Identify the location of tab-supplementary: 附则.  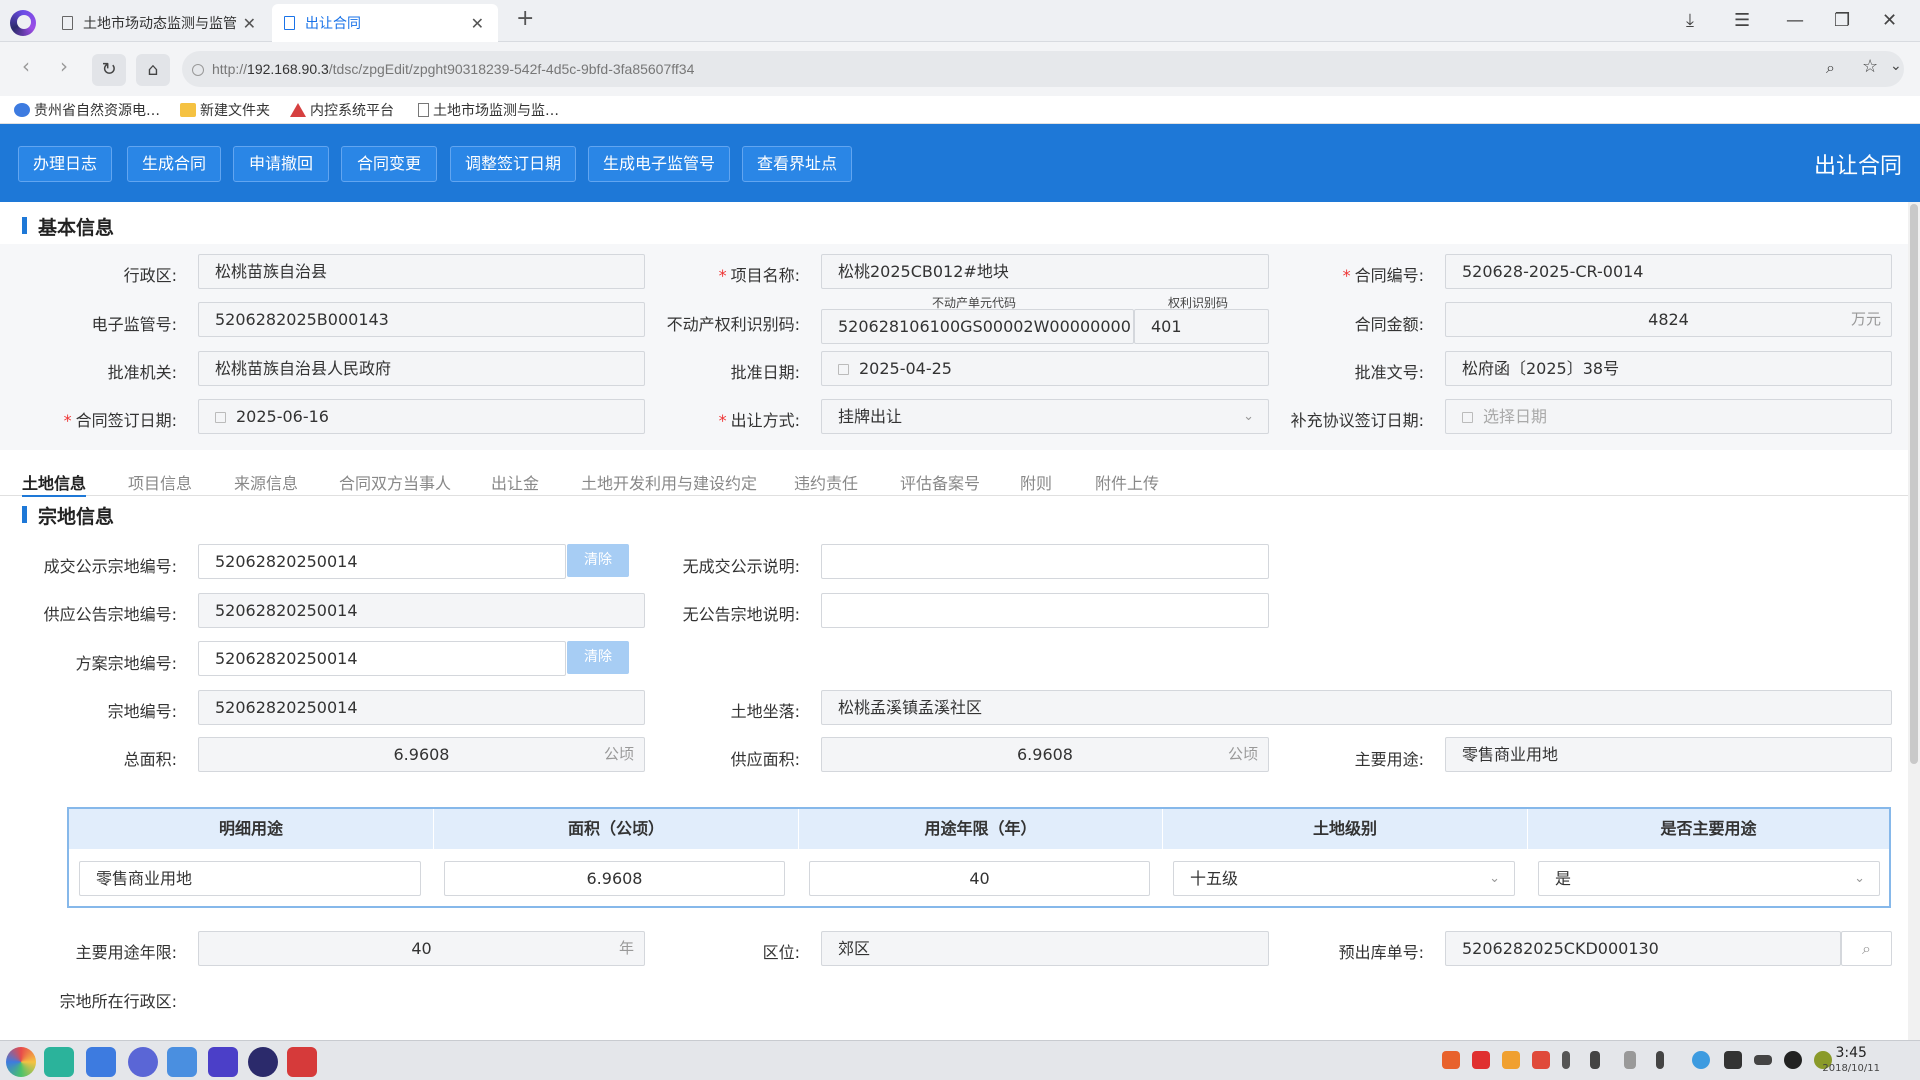
(1036, 482).